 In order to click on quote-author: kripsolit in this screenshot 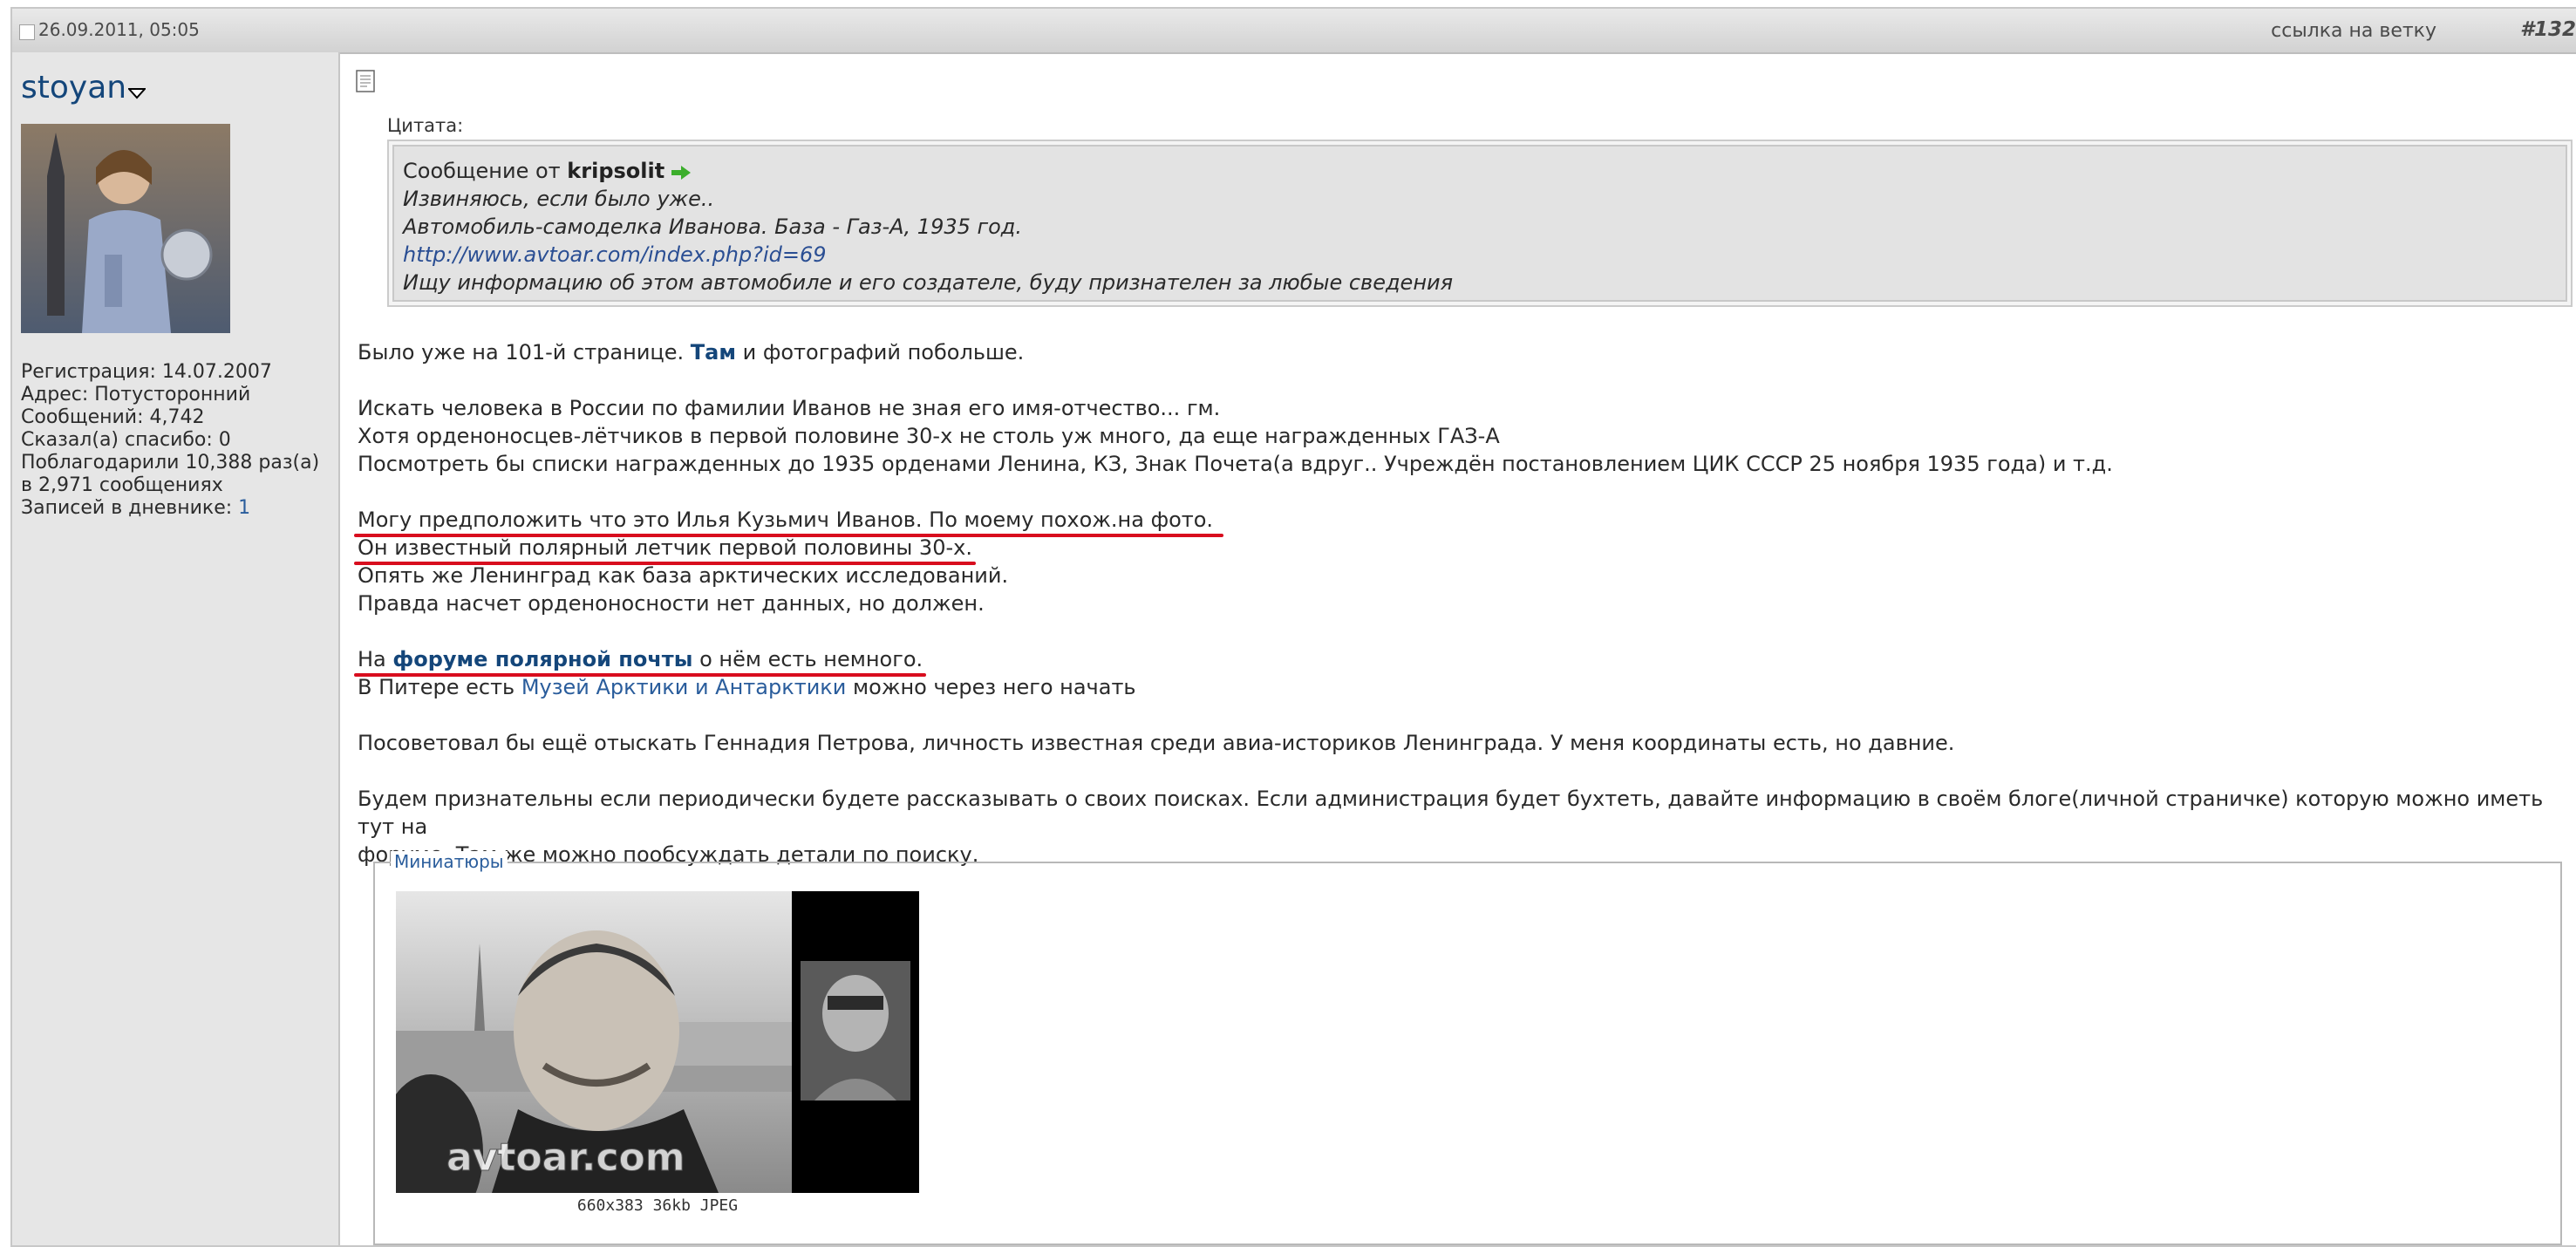, I will do `click(615, 171)`.